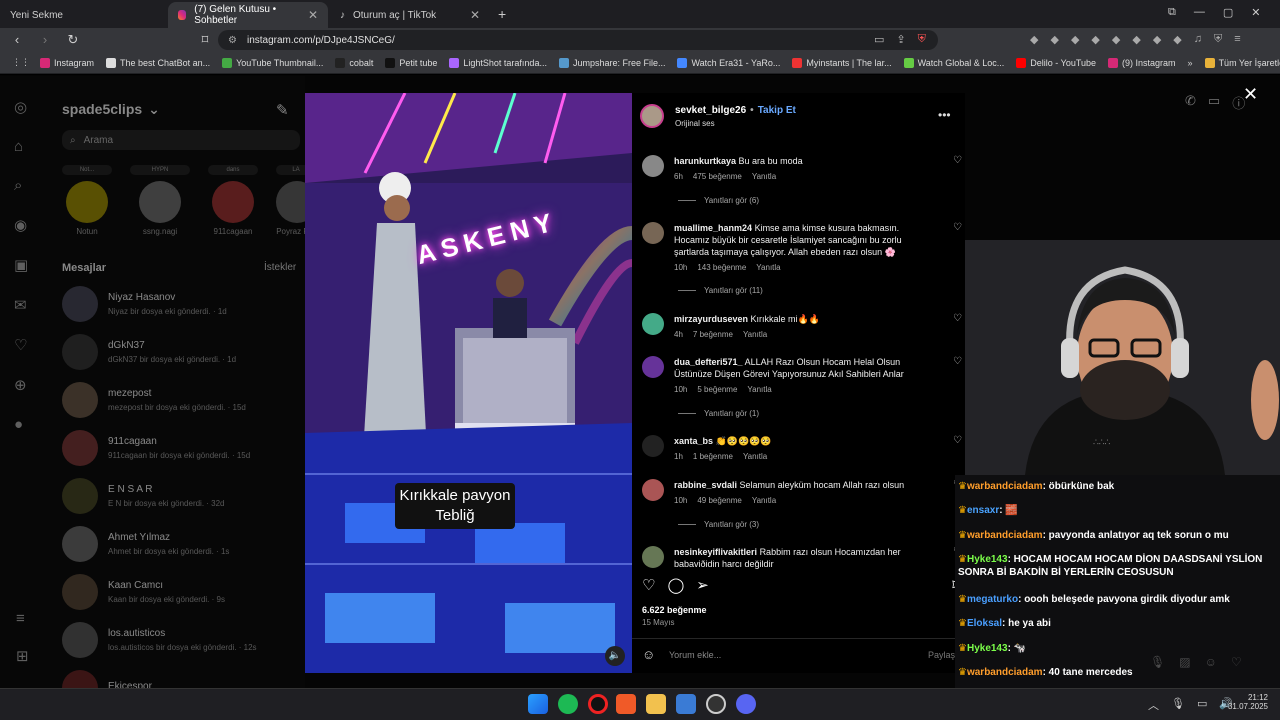  What do you see at coordinates (248, 15) in the screenshot?
I see `tab-instagram: (7) Gelen Kutusu • Sohbetler ✕` at bounding box center [248, 15].